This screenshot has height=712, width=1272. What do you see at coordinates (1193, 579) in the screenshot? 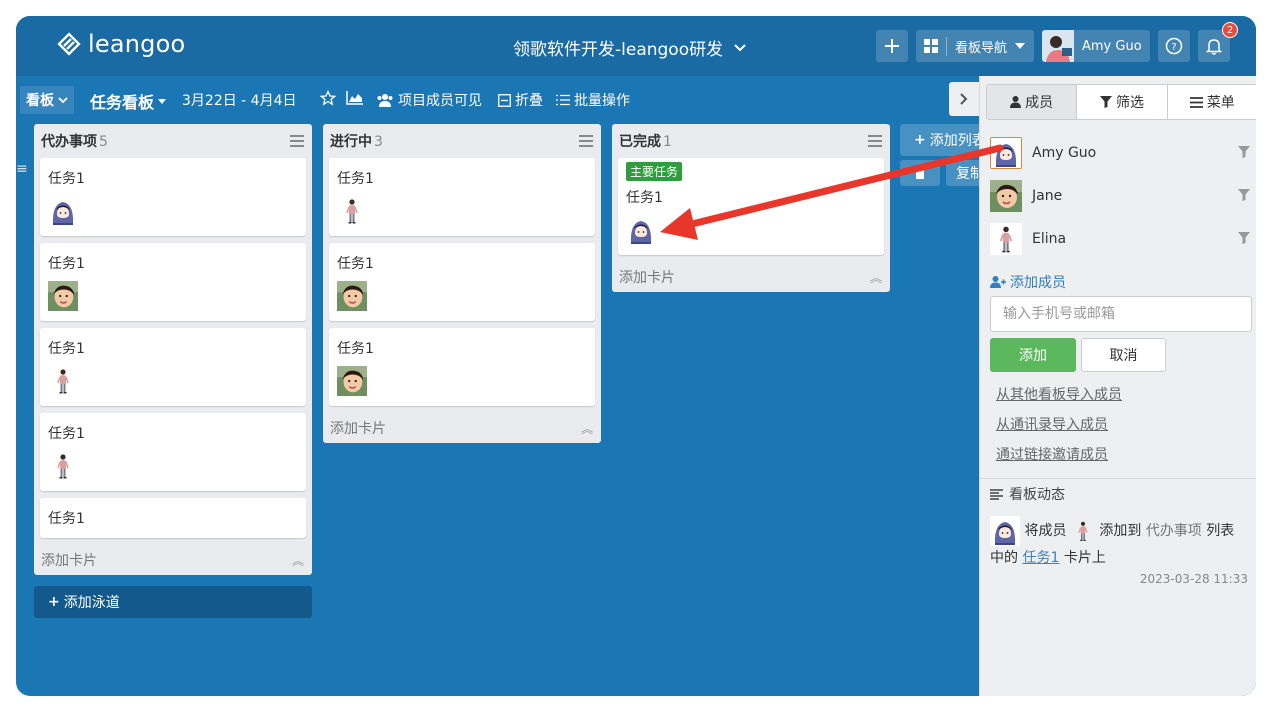
I see `activity-time: 2023-03-28 11:33` at bounding box center [1193, 579].